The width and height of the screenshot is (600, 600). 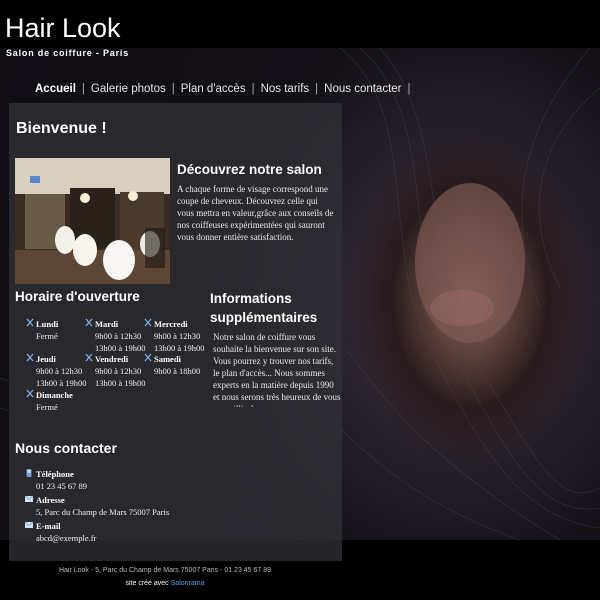 I want to click on footer-credit: site créé avec Salonrama, so click(x=165, y=583).